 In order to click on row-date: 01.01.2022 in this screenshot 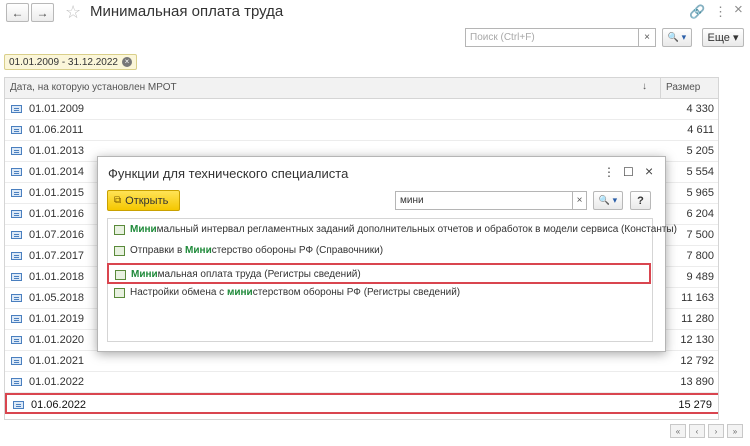, I will do `click(57, 382)`.